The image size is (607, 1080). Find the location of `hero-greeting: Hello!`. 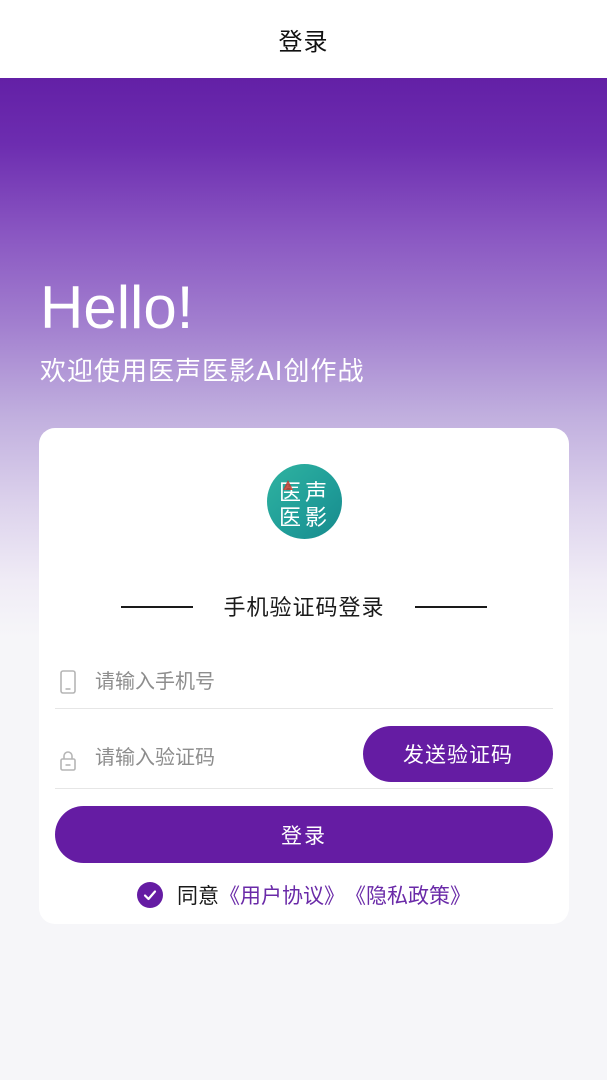

hero-greeting: Hello! is located at coordinates (117, 307).